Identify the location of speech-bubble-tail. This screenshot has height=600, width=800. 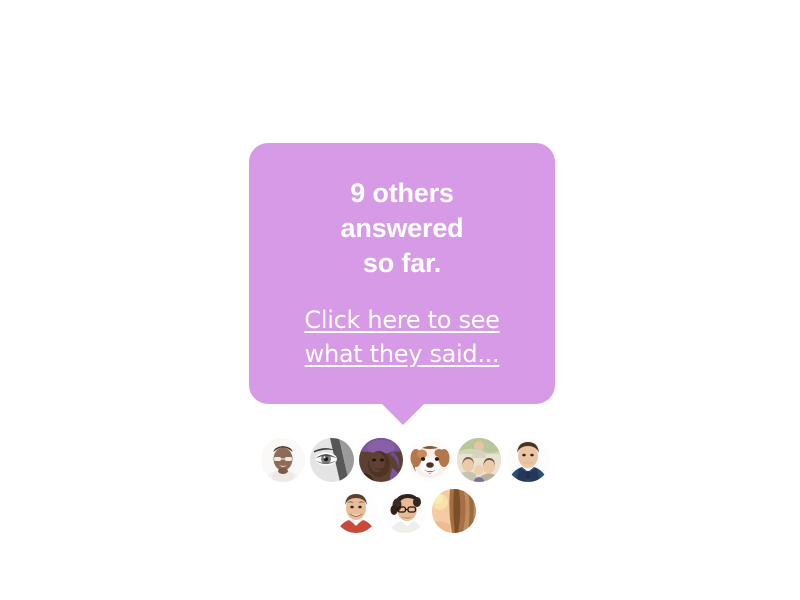
(403, 414).